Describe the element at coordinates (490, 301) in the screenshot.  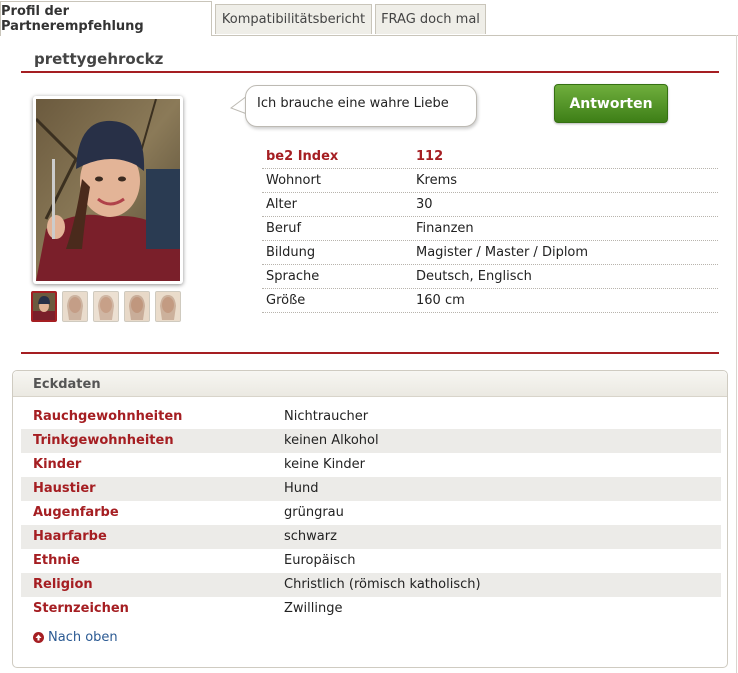
I see `summary-row: Größe 160 cm` at that location.